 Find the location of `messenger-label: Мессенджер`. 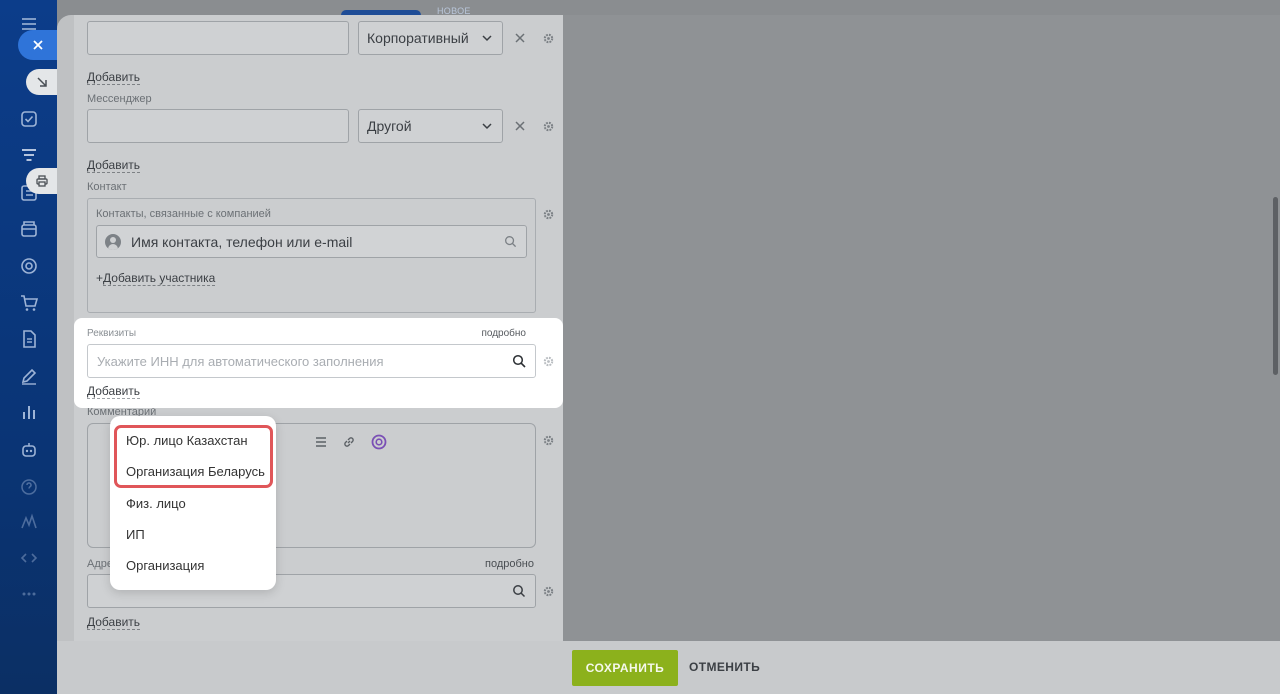

messenger-label: Мессенджер is located at coordinates (119, 99).